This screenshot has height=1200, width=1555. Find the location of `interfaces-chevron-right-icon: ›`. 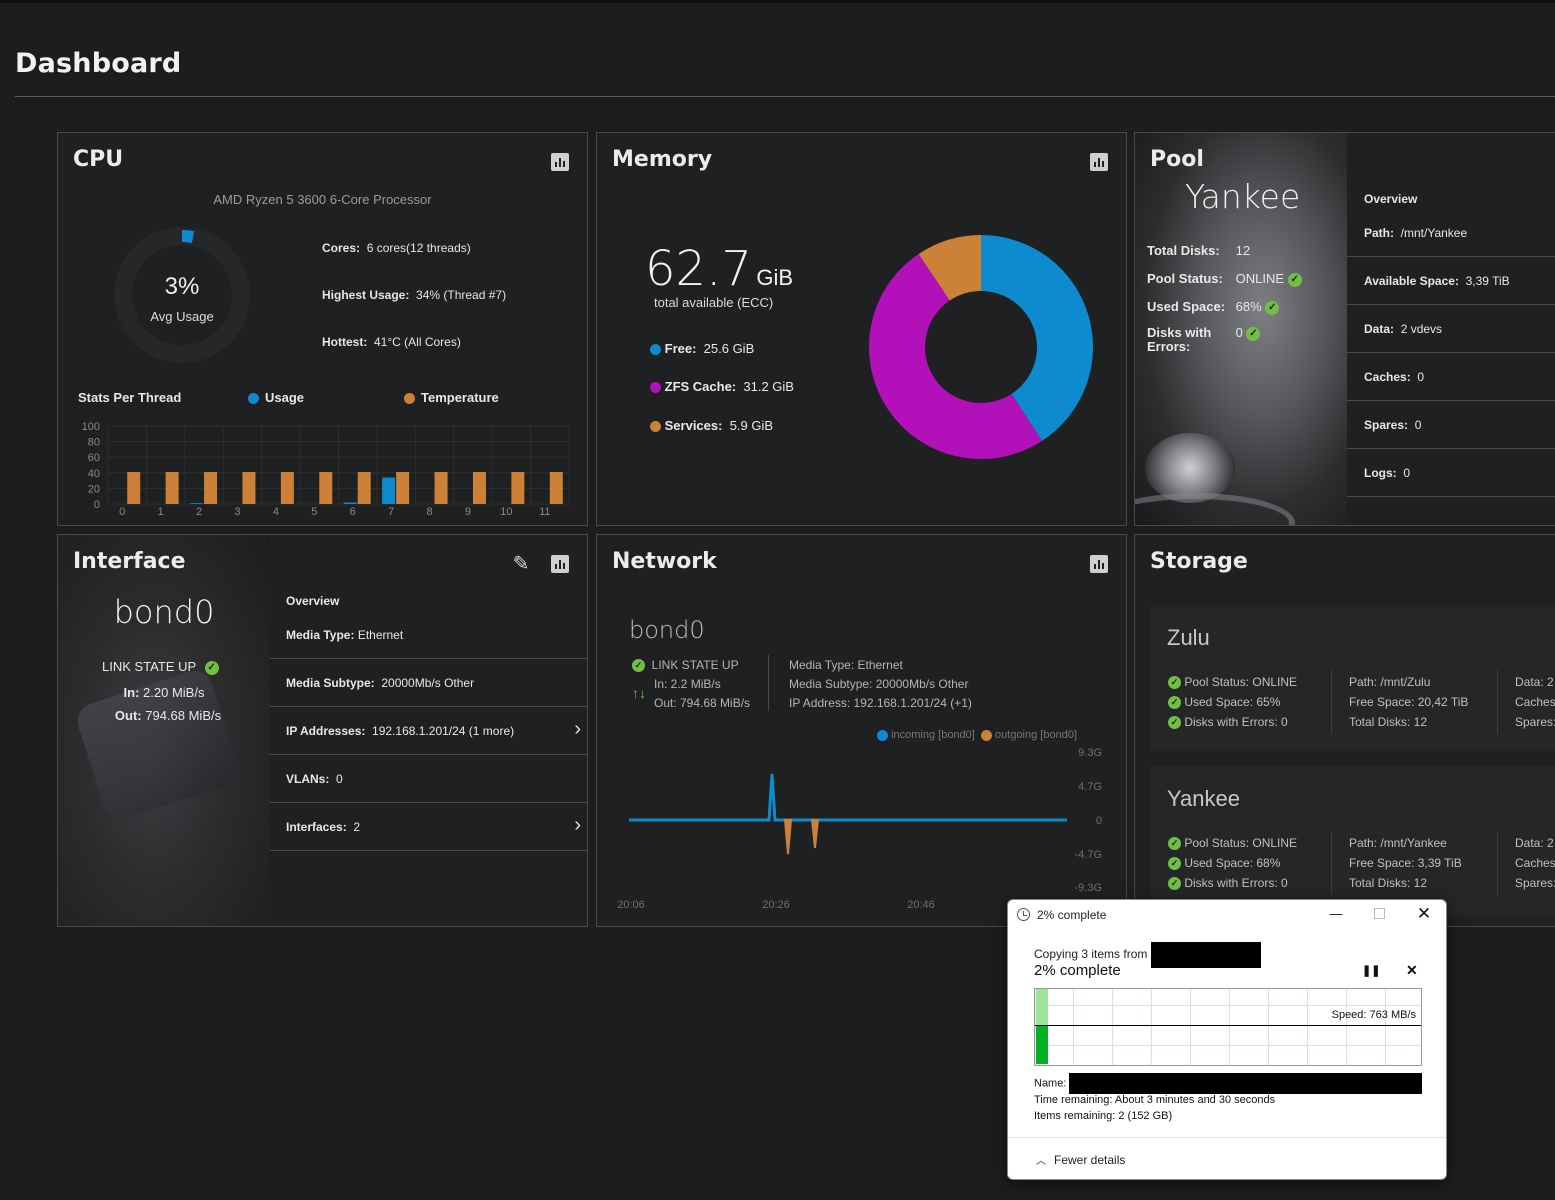

interfaces-chevron-right-icon: › is located at coordinates (577, 825).